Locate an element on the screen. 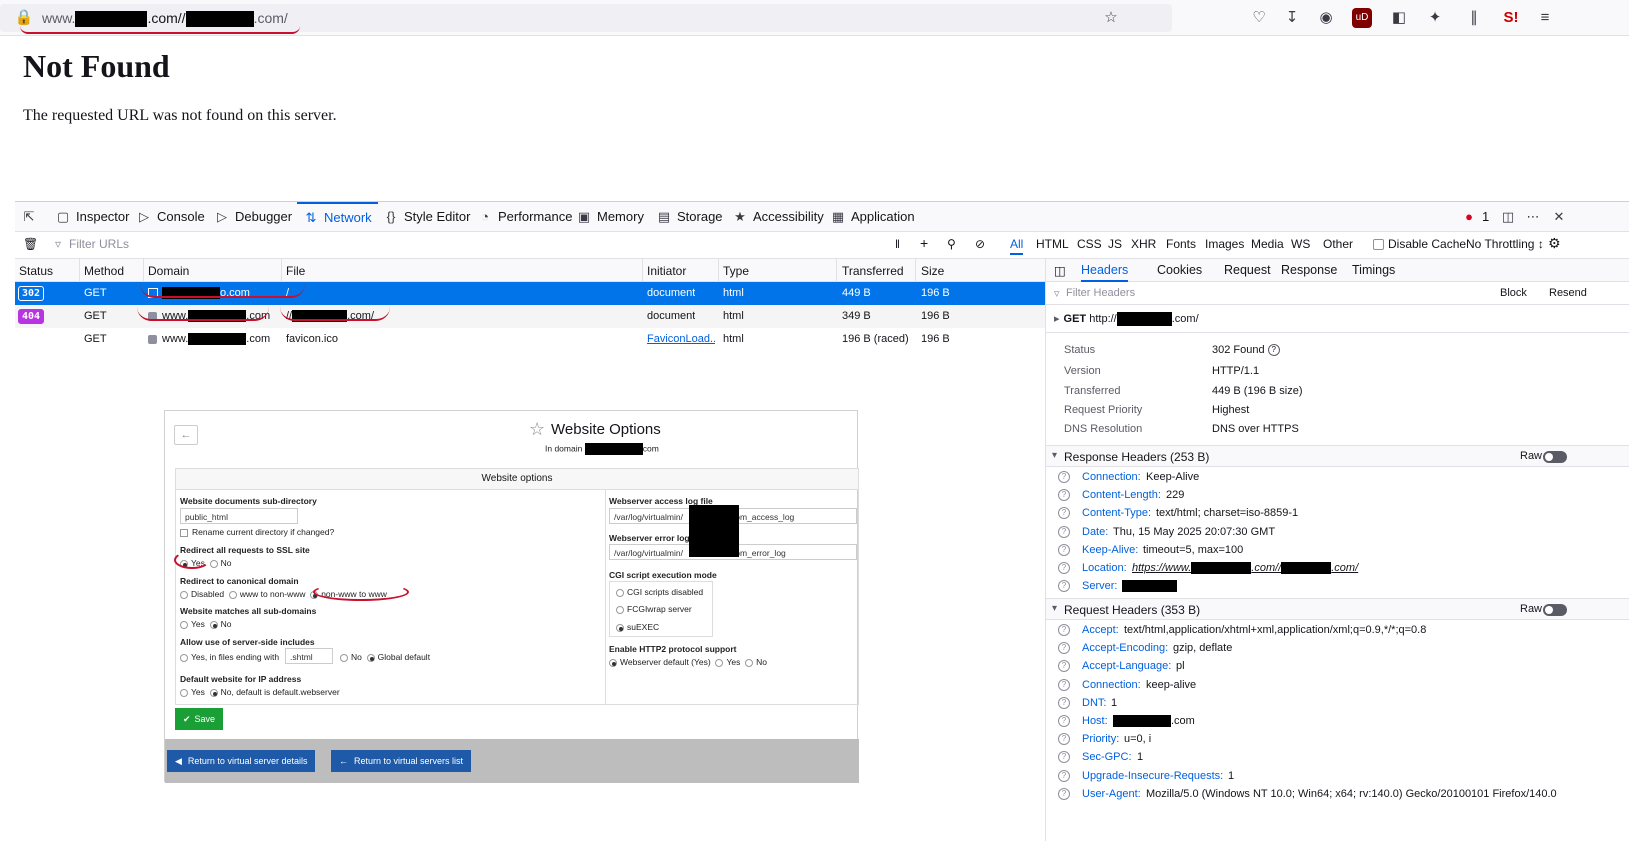  element-picker-icon: ⇱ is located at coordinates (31, 217).